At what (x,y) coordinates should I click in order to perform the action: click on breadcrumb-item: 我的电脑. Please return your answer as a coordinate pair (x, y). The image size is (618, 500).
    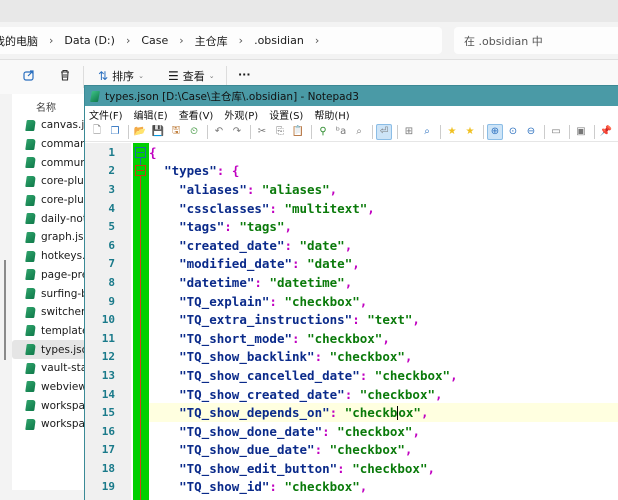
    Looking at the image, I should click on (19, 41).